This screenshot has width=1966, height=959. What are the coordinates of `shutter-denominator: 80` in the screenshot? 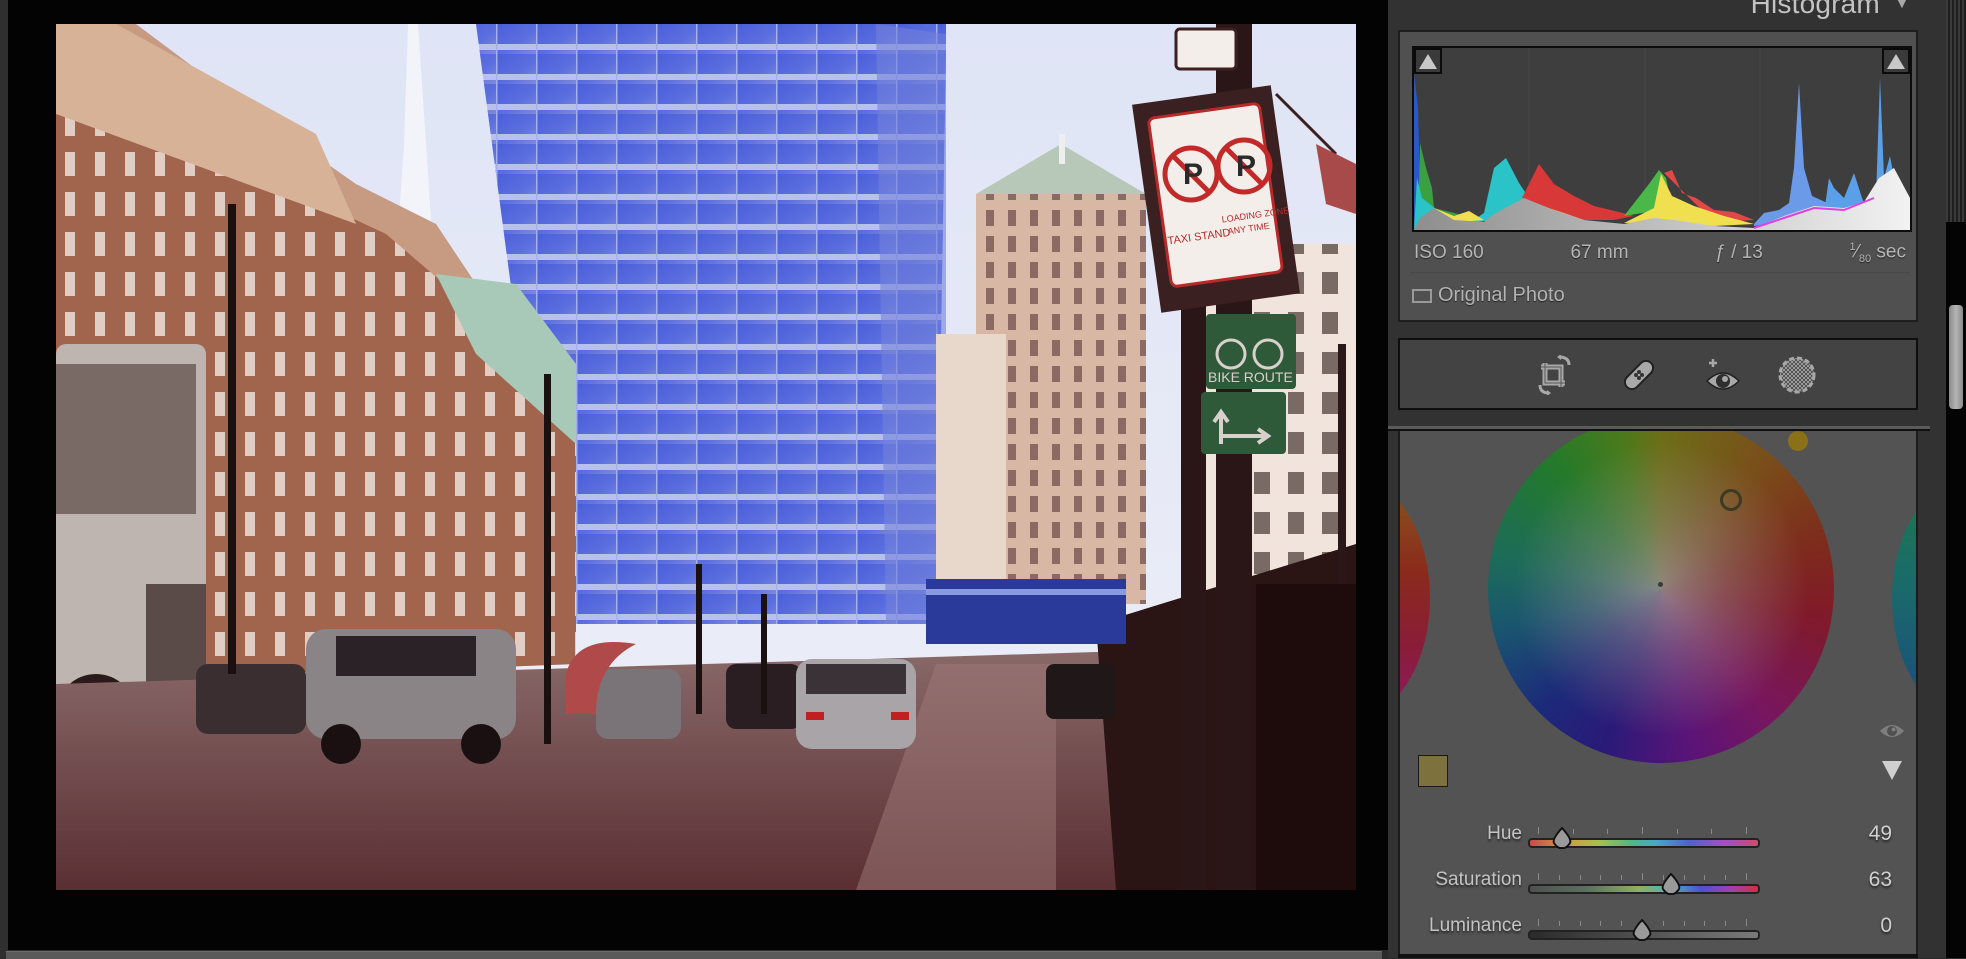 It's located at (1865, 259).